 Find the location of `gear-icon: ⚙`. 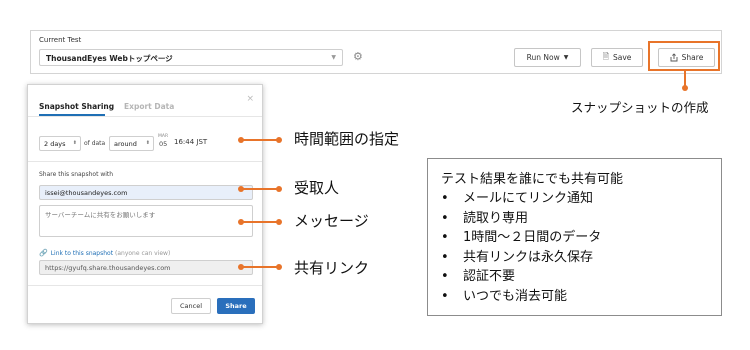

gear-icon: ⚙ is located at coordinates (358, 56).